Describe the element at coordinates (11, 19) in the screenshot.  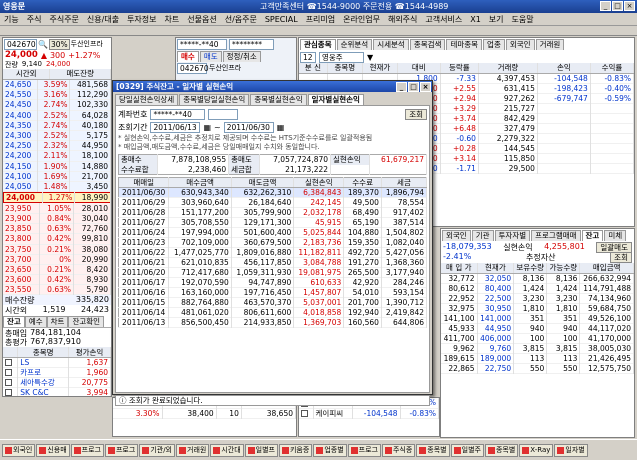
I see `menu-item: 기능` at that location.